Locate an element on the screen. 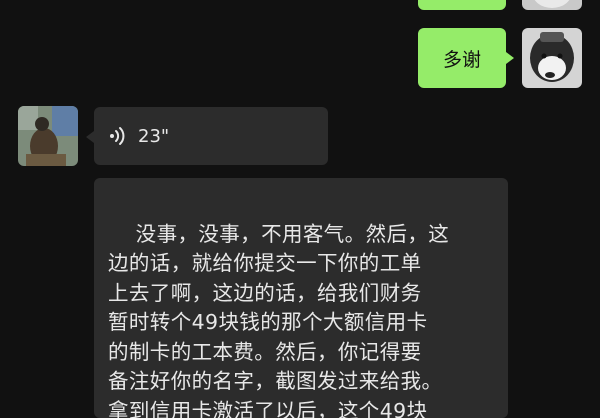 This screenshot has width=600, height=418. outgoing-message-bubble: 多谢 is located at coordinates (462, 58).